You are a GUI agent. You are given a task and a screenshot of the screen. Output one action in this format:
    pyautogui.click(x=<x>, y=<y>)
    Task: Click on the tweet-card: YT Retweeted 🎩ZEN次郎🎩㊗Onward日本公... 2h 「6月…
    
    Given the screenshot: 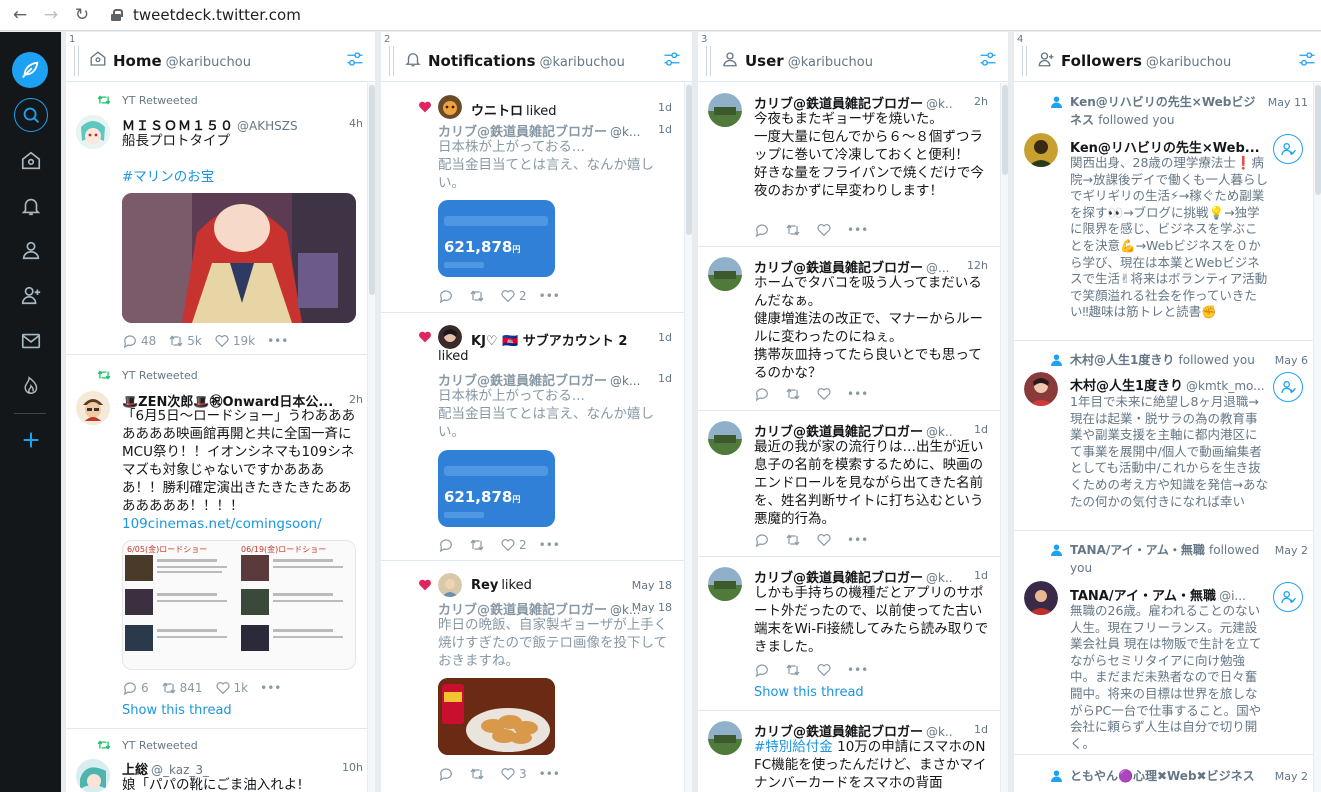 What is the action you would take?
    pyautogui.click(x=220, y=543)
    